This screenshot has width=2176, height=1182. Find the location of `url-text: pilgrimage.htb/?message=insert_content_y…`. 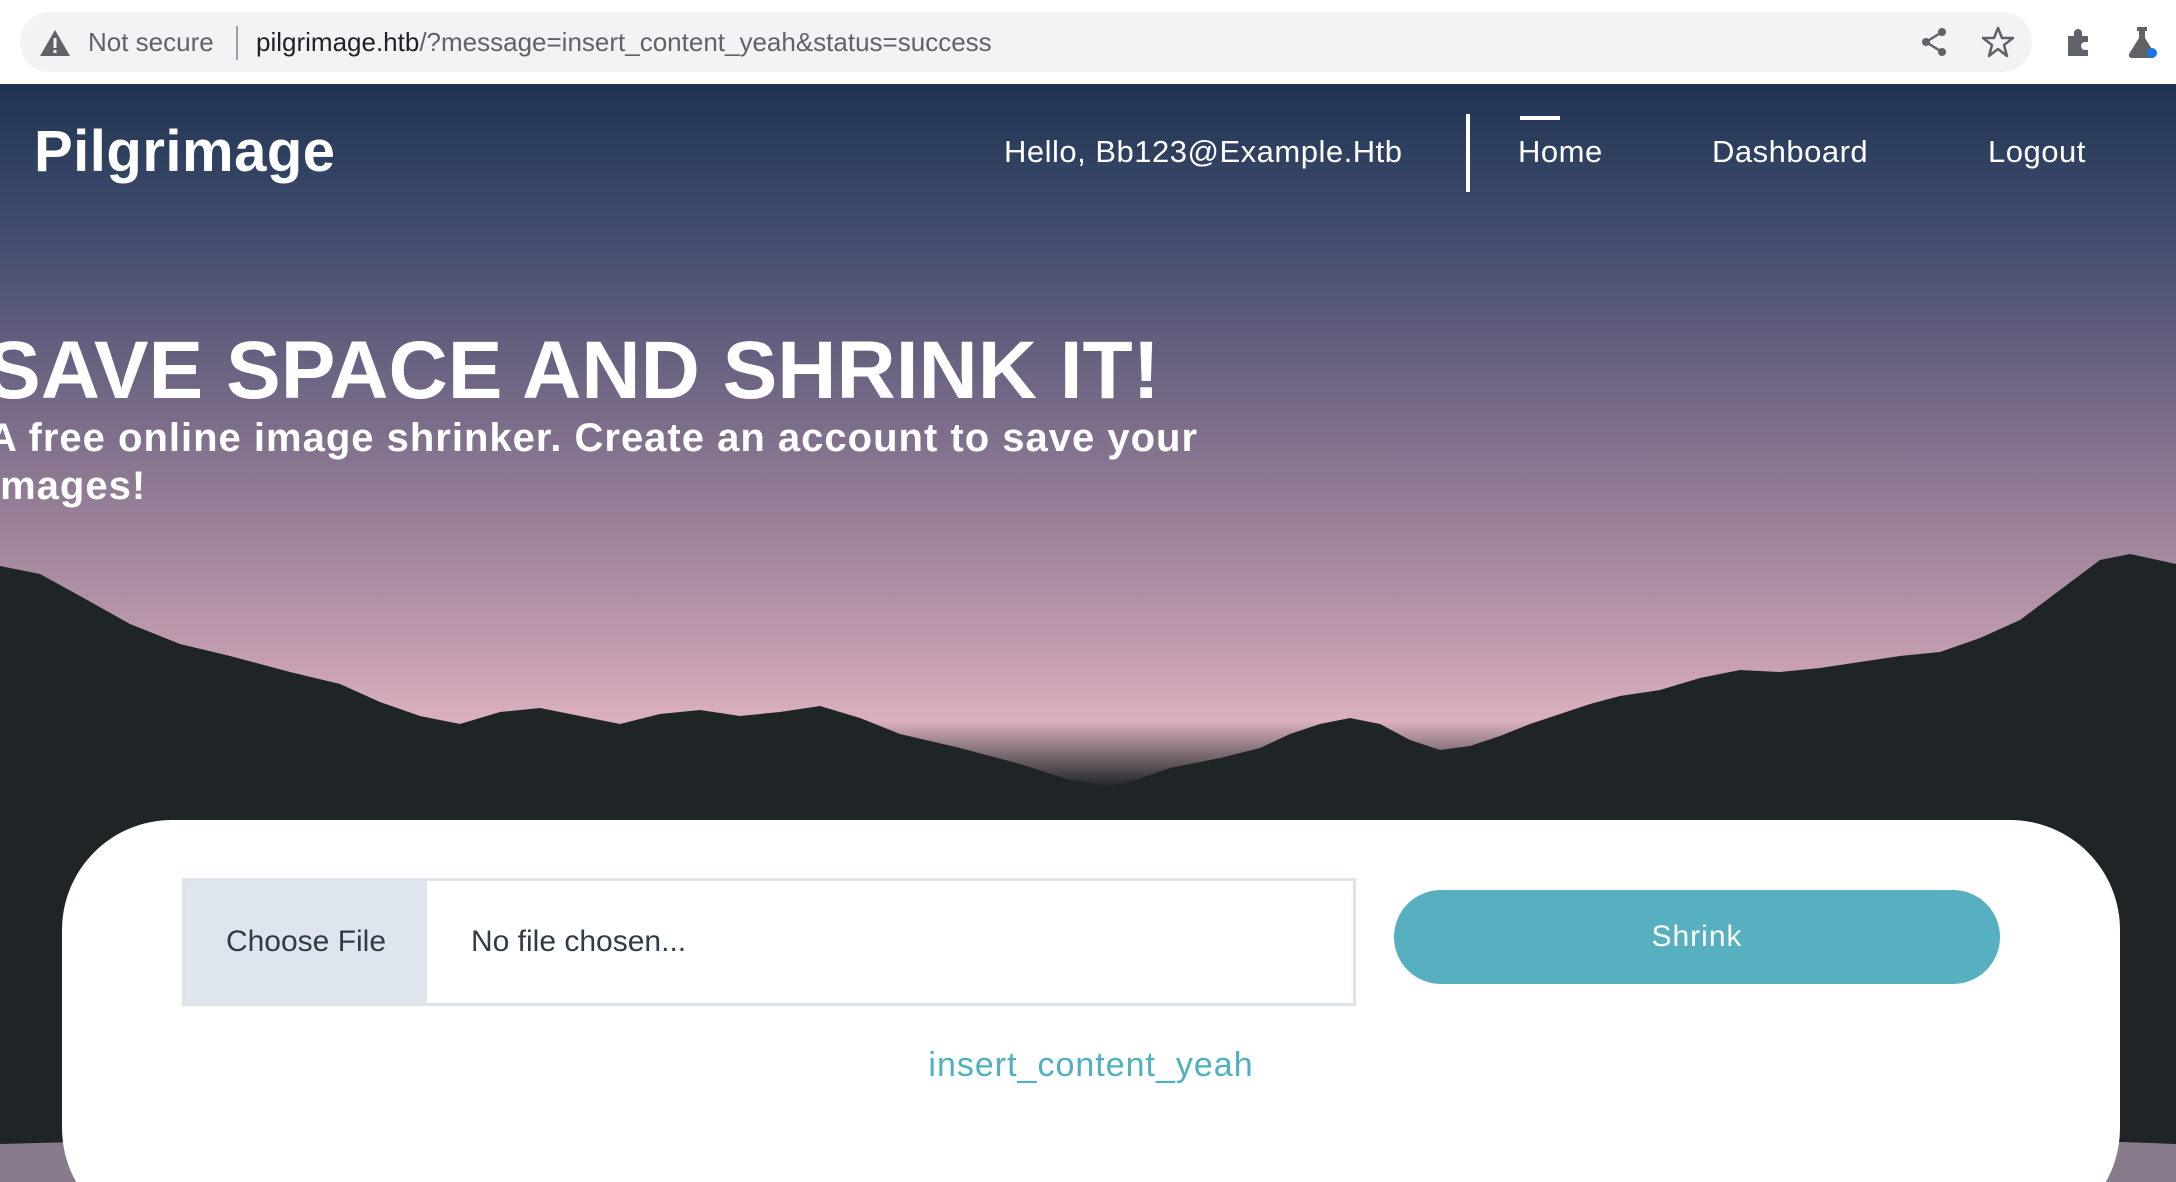

url-text: pilgrimage.htb/?message=insert_content_y… is located at coordinates (624, 42).